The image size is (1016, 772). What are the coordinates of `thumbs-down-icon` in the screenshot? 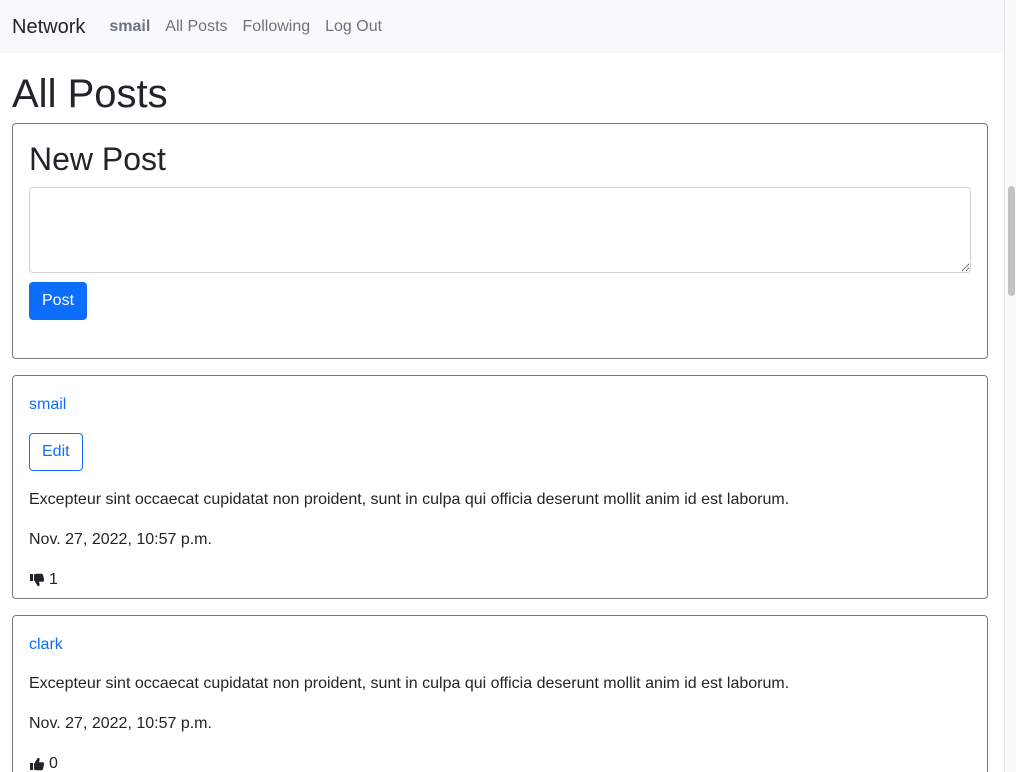 It's located at (37, 580).